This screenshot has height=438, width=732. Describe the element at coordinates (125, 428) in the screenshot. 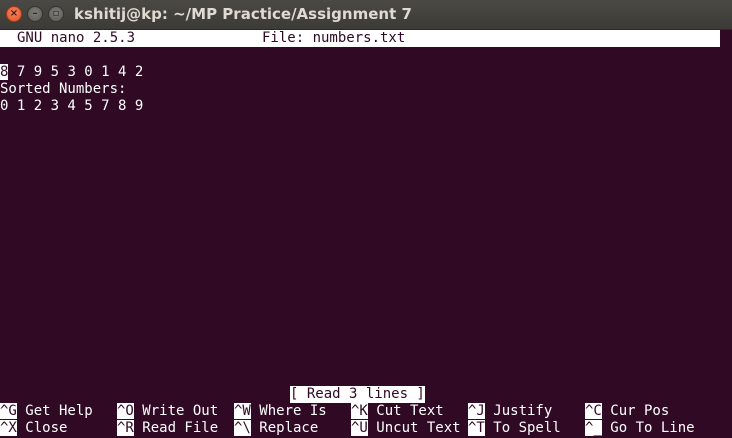

I see `shortcut-key: ^R` at that location.